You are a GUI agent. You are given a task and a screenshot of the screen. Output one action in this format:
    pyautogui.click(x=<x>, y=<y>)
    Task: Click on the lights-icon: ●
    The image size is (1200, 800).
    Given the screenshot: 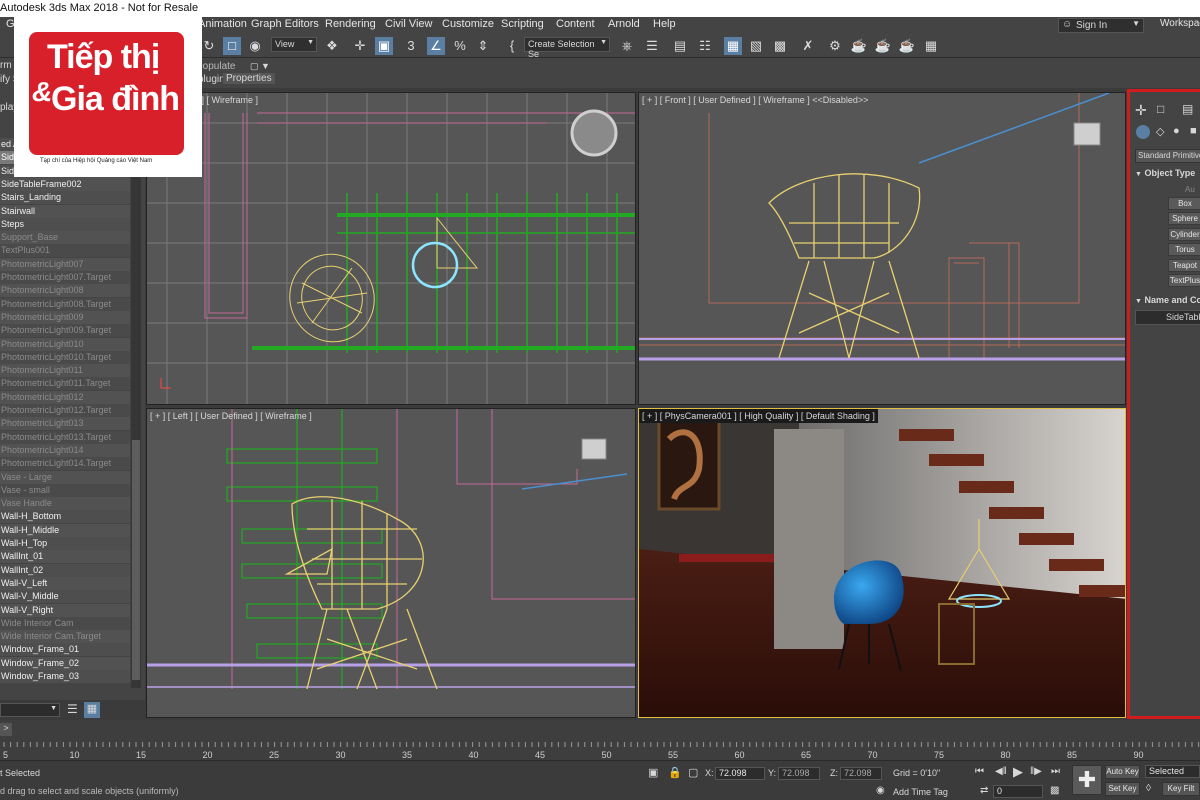 What is the action you would take?
    pyautogui.click(x=1176, y=131)
    